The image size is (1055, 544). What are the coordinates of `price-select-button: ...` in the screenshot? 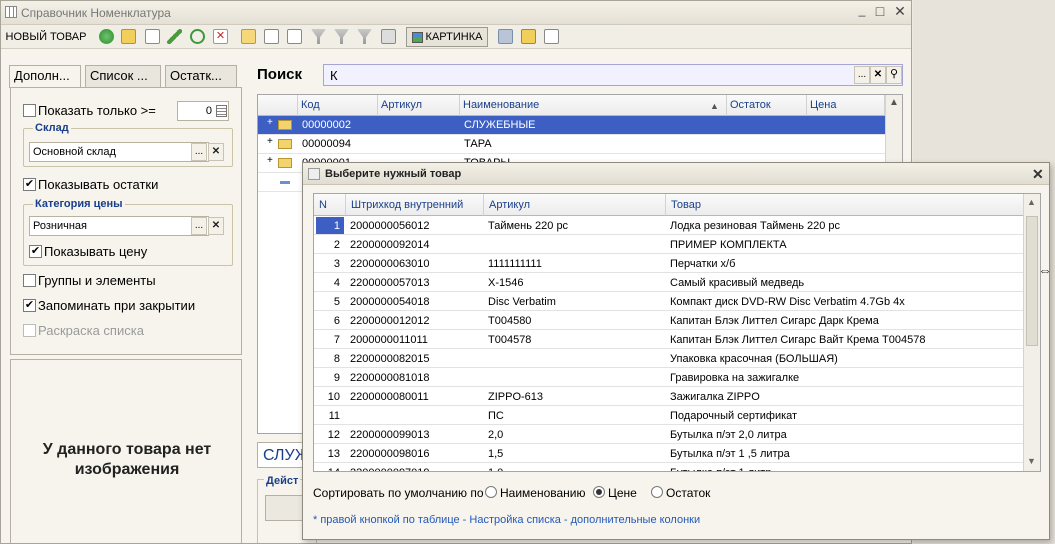 It's located at (199, 226).